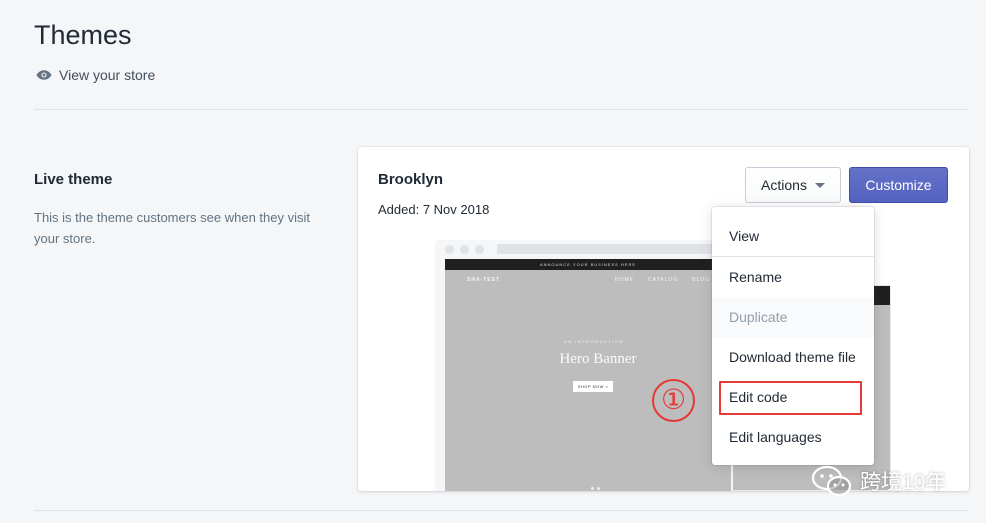 This screenshot has height=523, width=986. Describe the element at coordinates (588, 264) in the screenshot. I see `preview-announcement-bar: ANNOUNCE YOUR BUSINESS HERE` at that location.